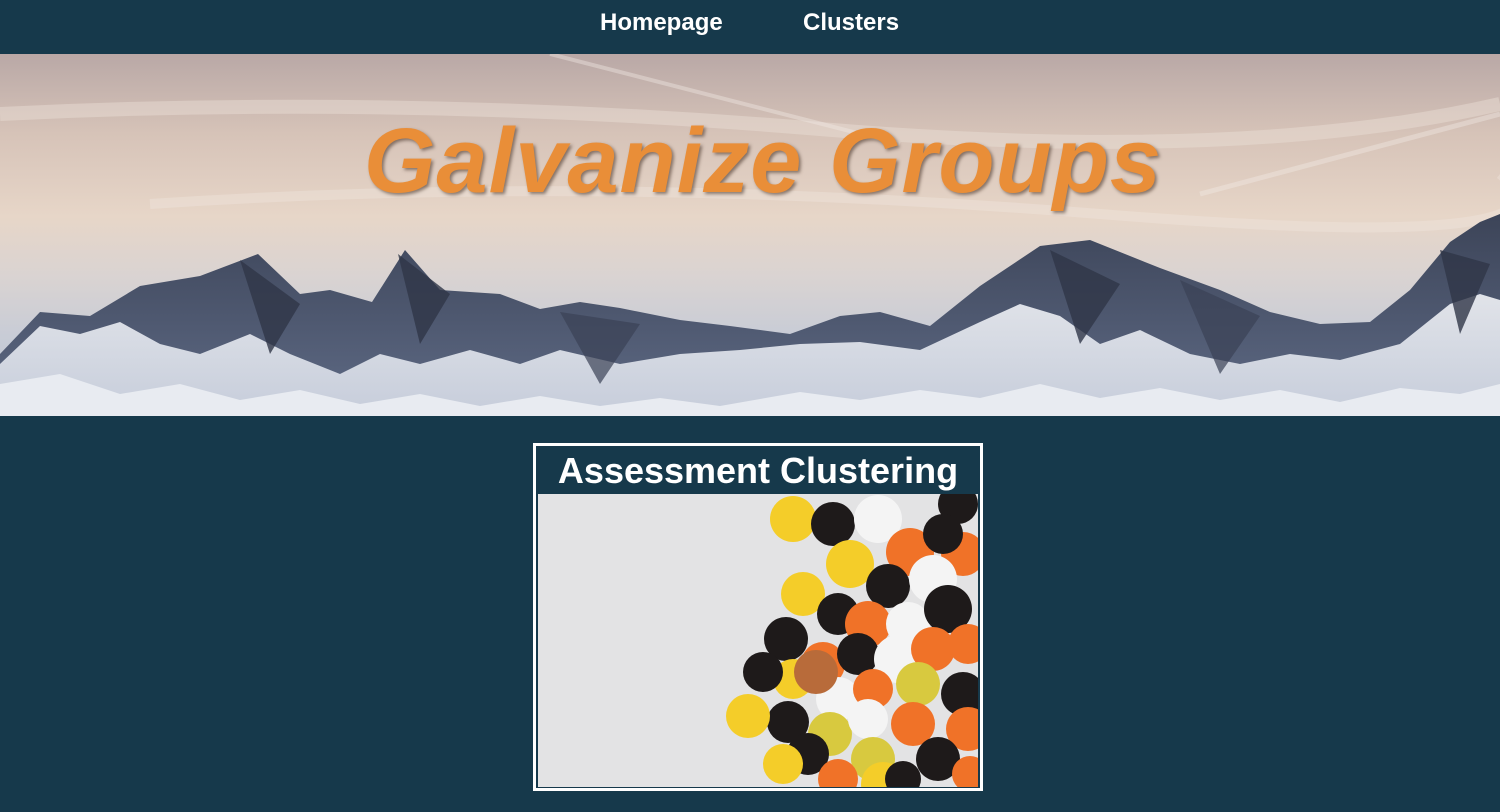 The image size is (1500, 812). What do you see at coordinates (661, 23) in the screenshot?
I see `nav-link-homepage: Homepage` at bounding box center [661, 23].